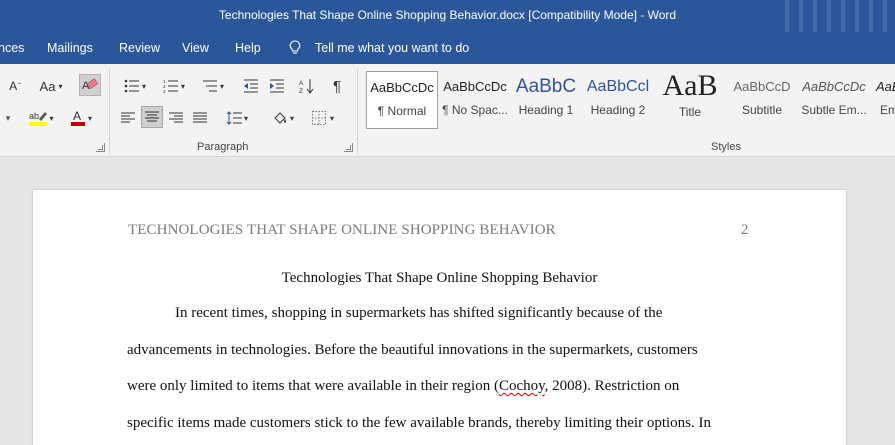 This screenshot has width=895, height=445. I want to click on multilevel-list-icon, so click(209, 86).